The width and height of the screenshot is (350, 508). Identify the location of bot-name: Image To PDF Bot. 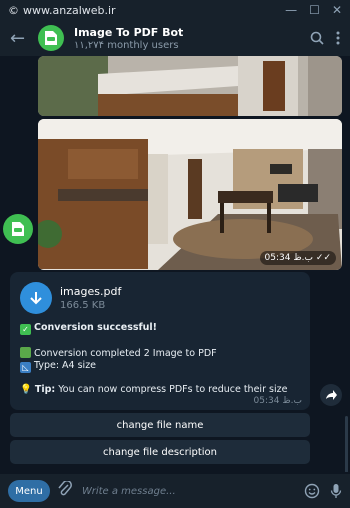
(129, 32).